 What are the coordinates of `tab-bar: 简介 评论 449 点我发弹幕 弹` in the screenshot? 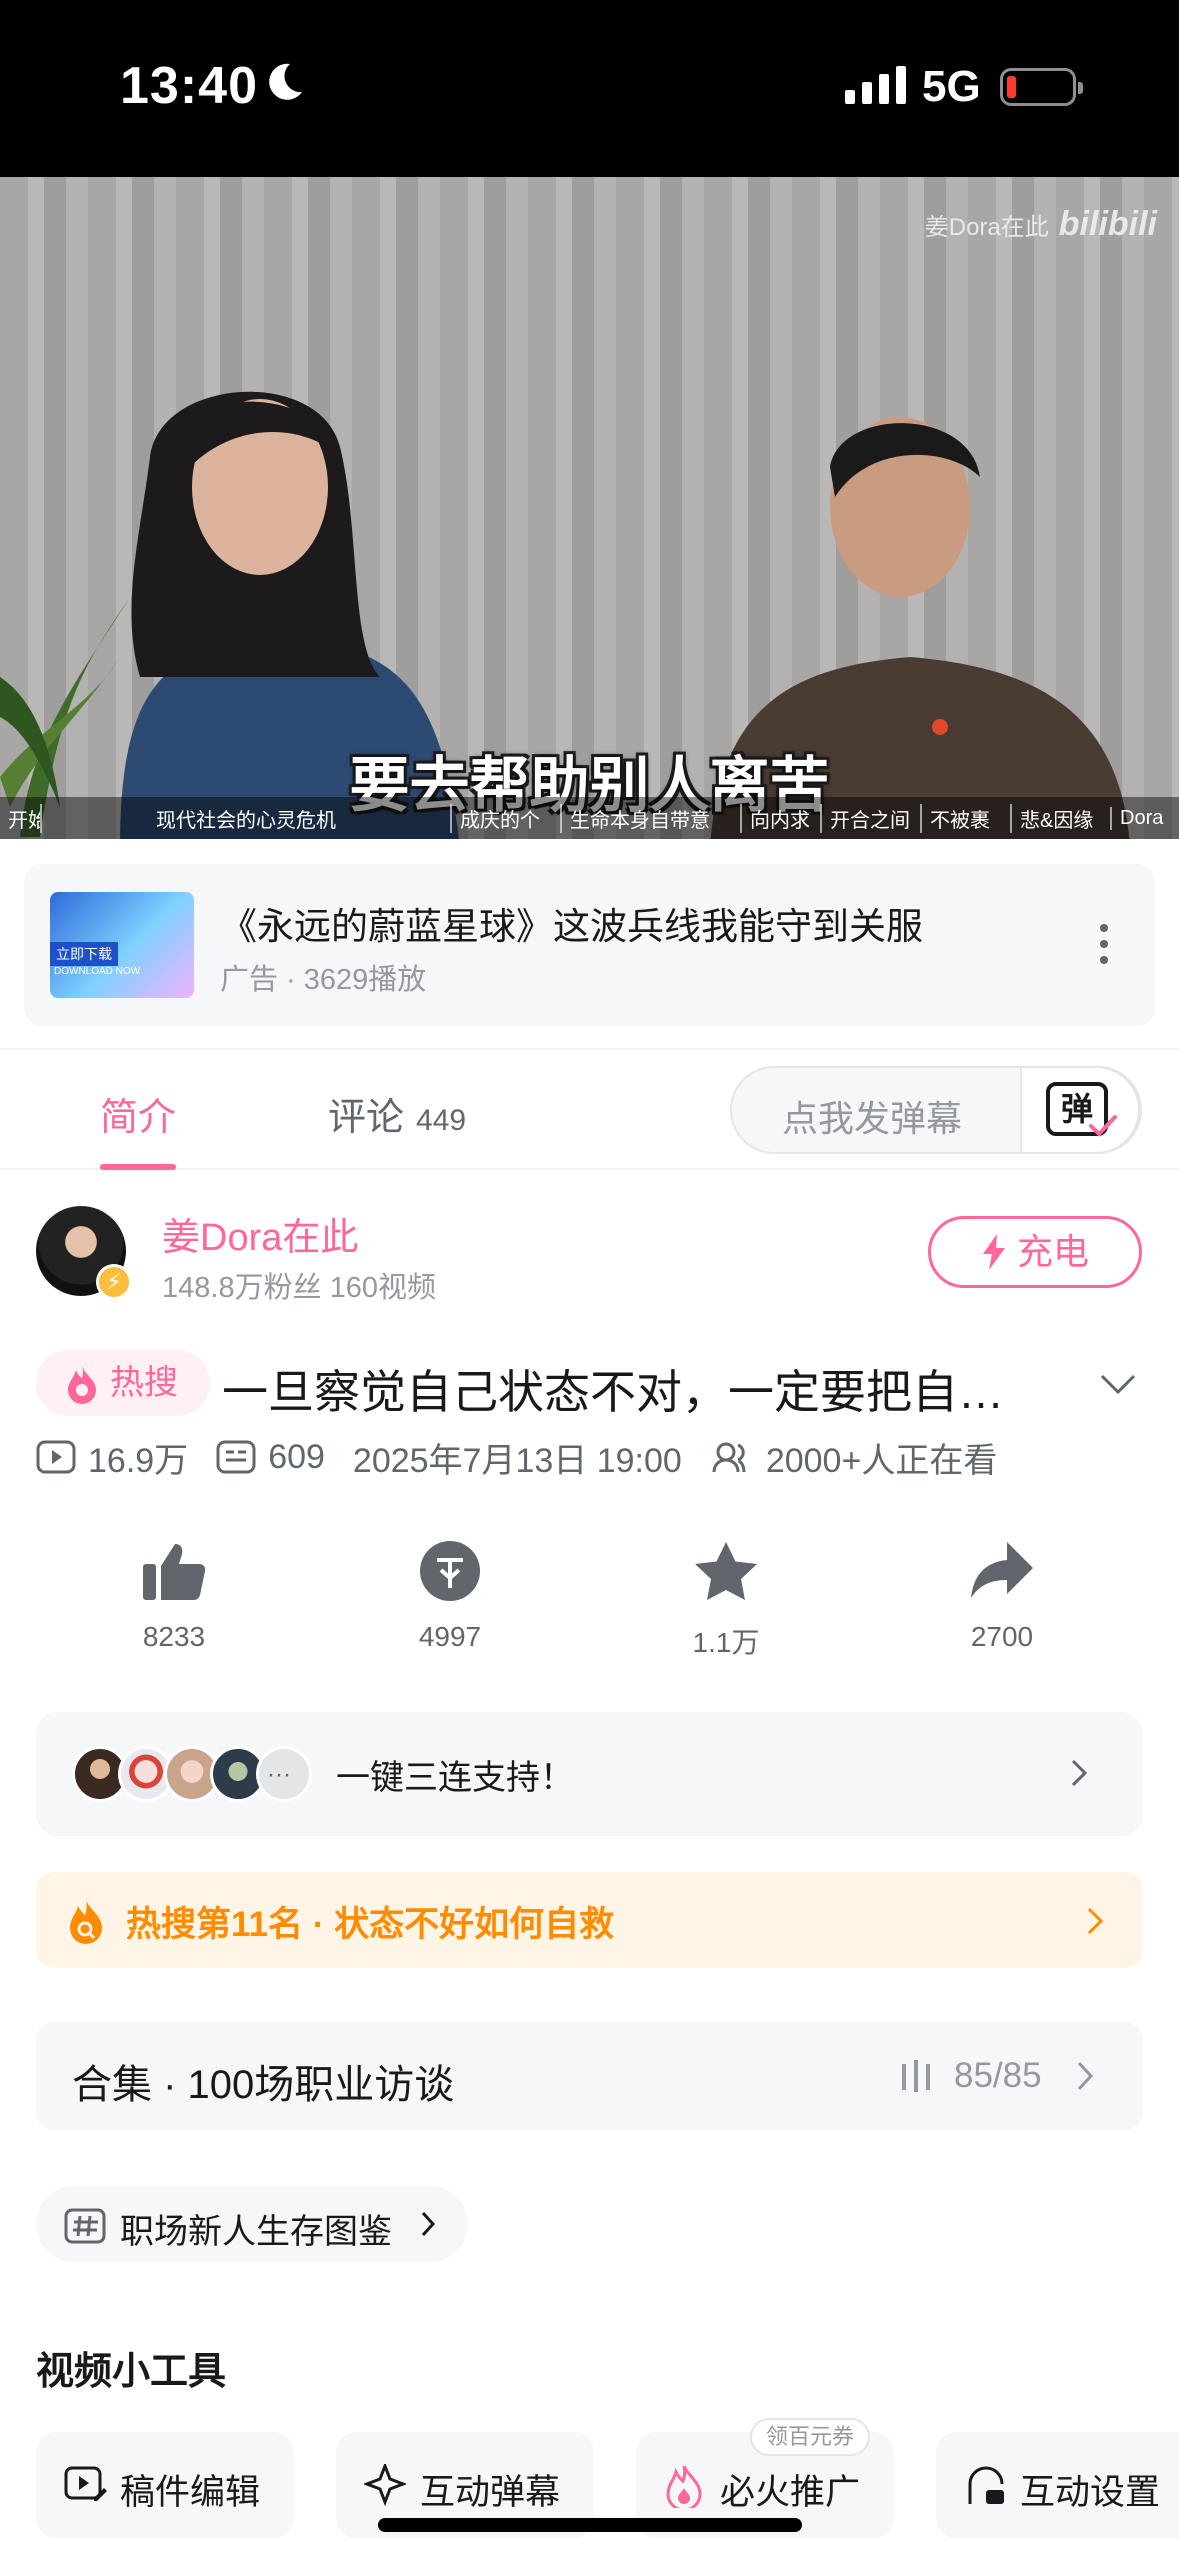 It's located at (589, 1109).